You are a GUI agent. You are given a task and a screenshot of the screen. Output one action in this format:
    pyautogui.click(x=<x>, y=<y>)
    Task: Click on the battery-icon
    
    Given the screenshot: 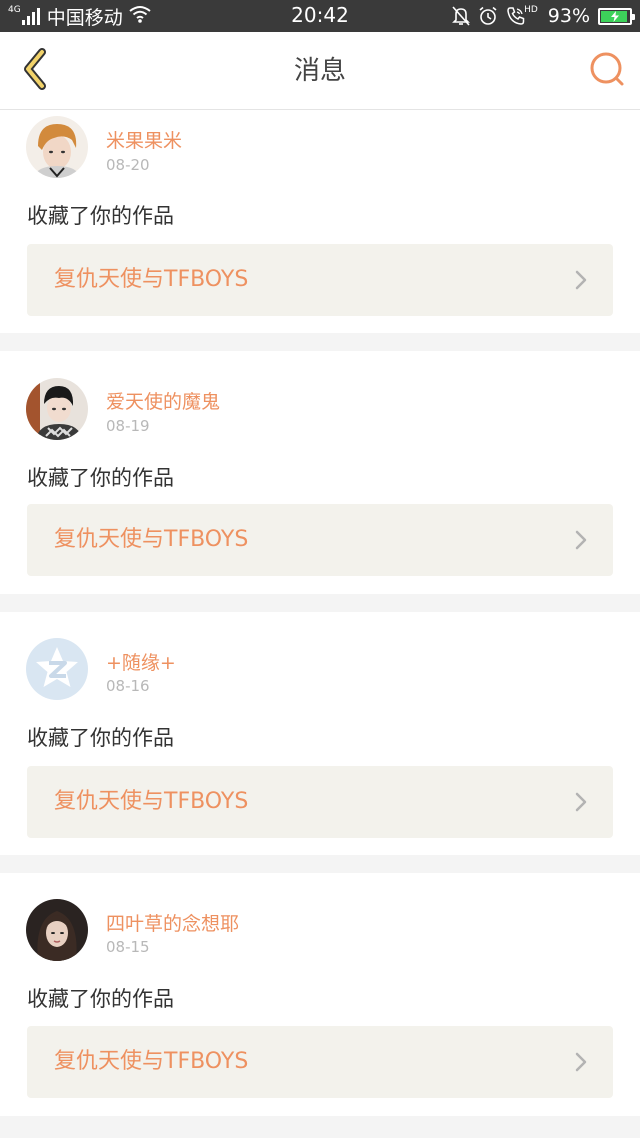 What is the action you would take?
    pyautogui.click(x=616, y=16)
    